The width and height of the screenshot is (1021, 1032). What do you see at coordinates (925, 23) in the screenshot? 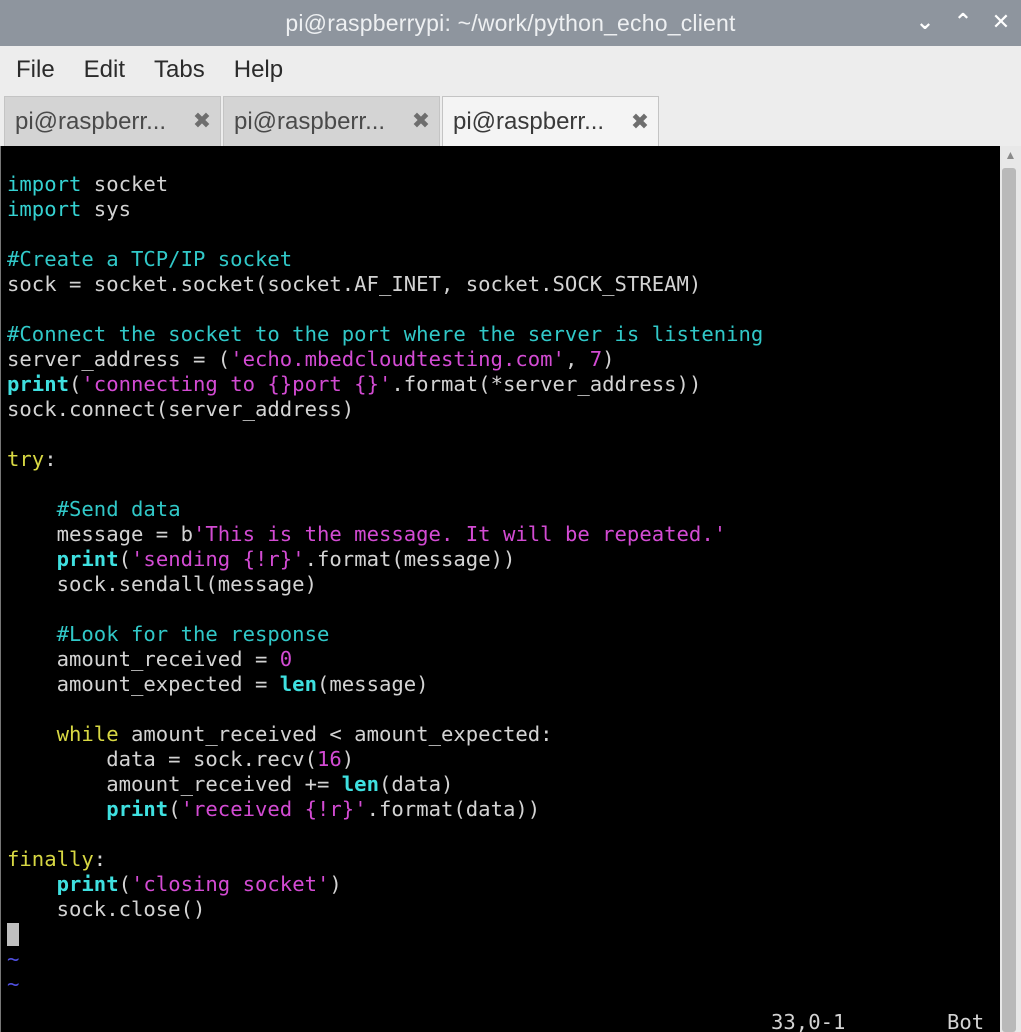
I see `minimize-icon: ⌄` at bounding box center [925, 23].